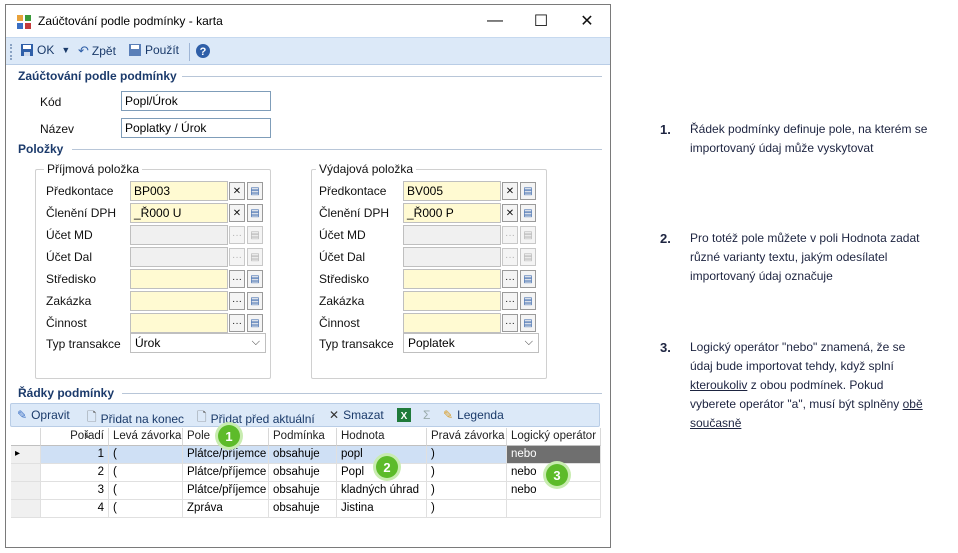  Describe the element at coordinates (541, 21) in the screenshot. I see `maximize-button: ☐` at that location.